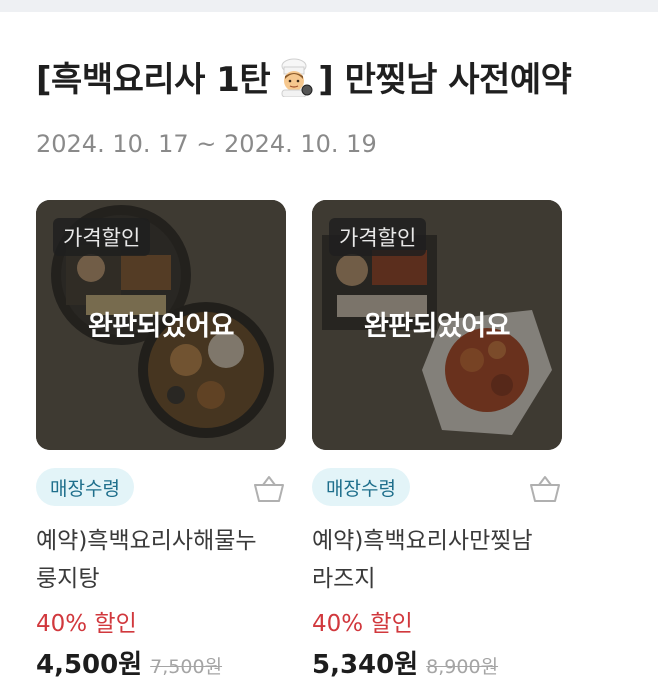  I want to click on top-bar, so click(329, 6).